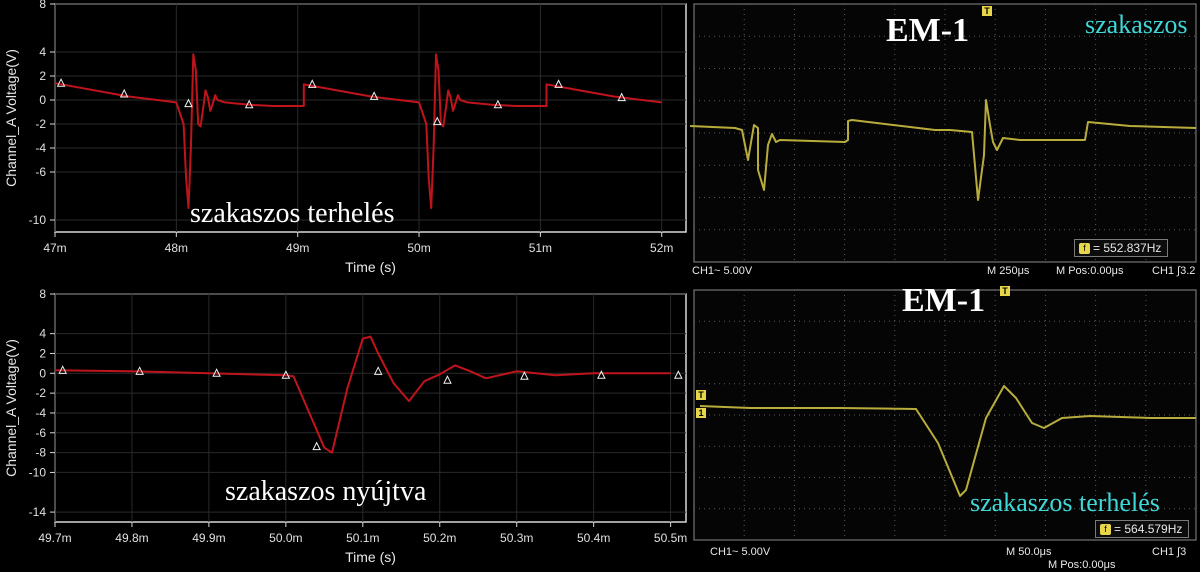 The image size is (1200, 572). What do you see at coordinates (1174, 271) in the screenshot?
I see `trigger-setting: CH1 ∫3.2` at bounding box center [1174, 271].